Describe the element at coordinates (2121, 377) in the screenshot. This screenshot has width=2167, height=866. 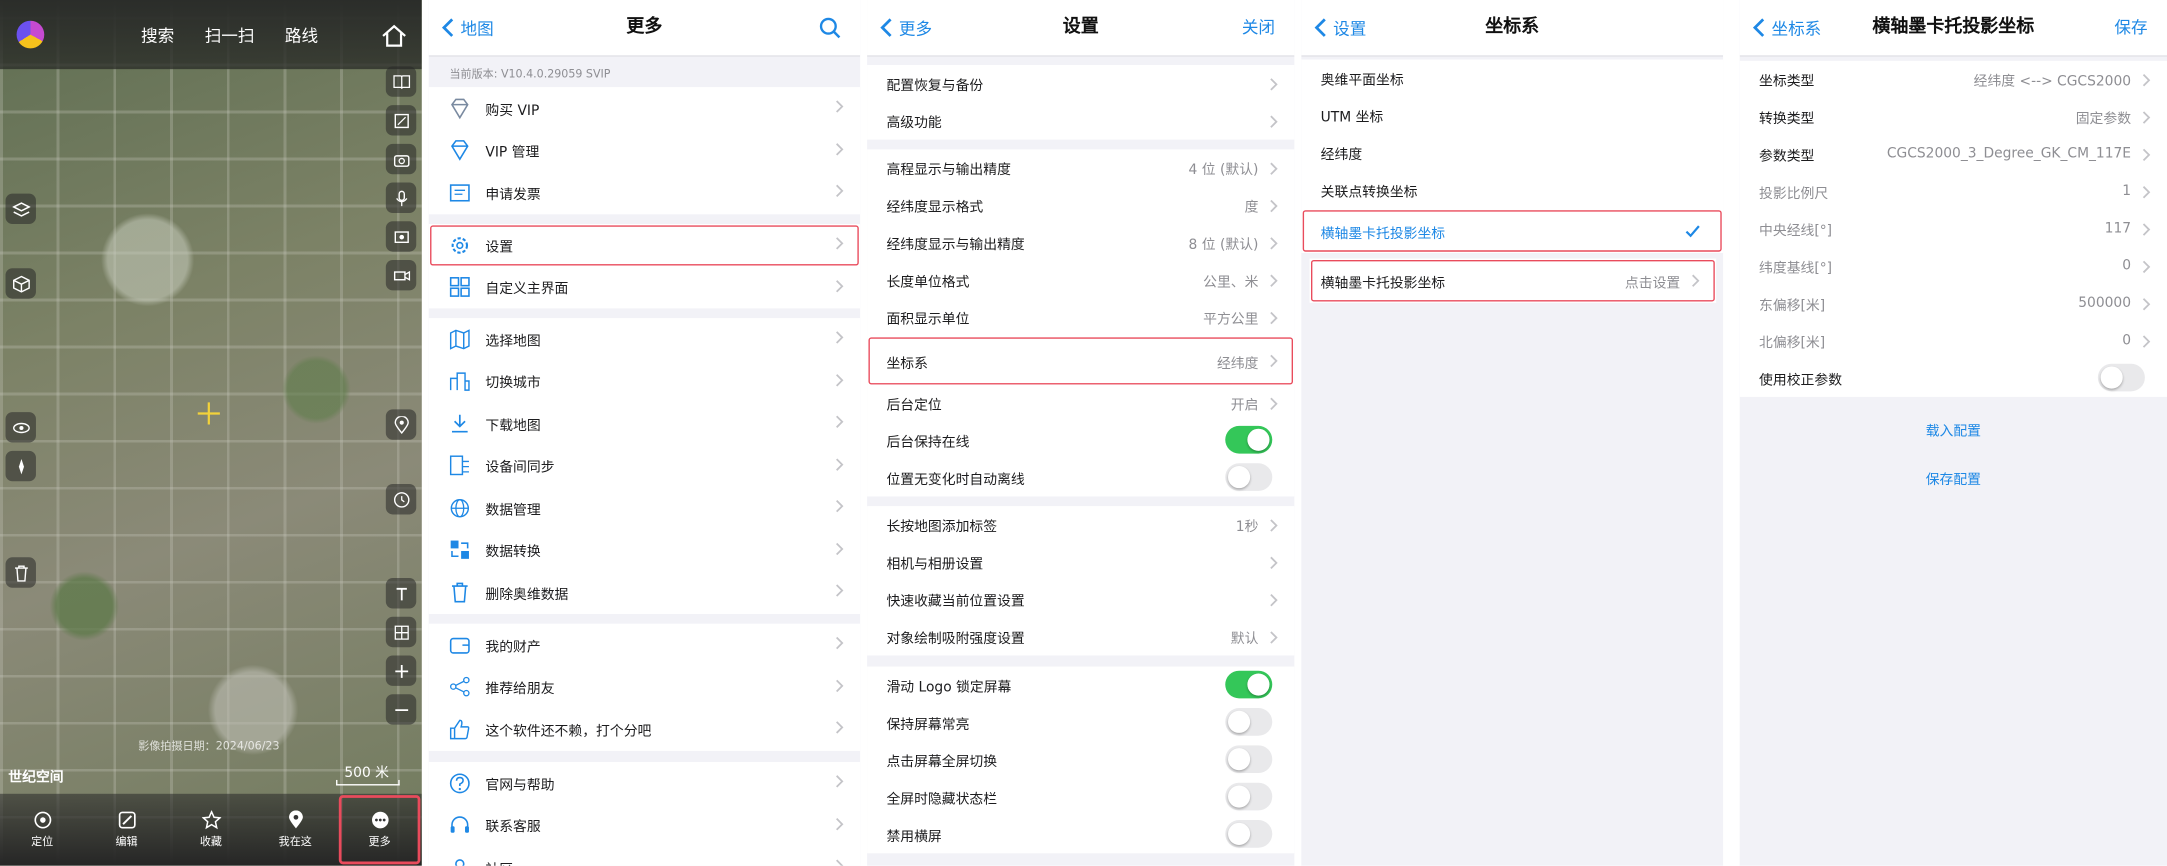
I see `correction-toggle` at that location.